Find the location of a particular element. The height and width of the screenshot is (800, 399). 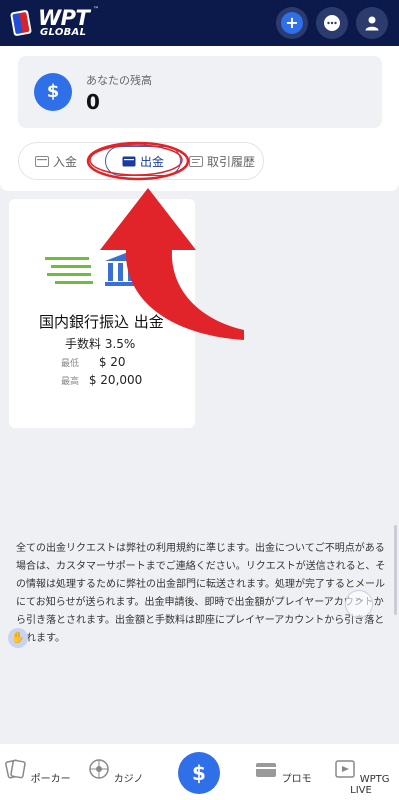

nav-casino: カジノ is located at coordinates (115, 771).